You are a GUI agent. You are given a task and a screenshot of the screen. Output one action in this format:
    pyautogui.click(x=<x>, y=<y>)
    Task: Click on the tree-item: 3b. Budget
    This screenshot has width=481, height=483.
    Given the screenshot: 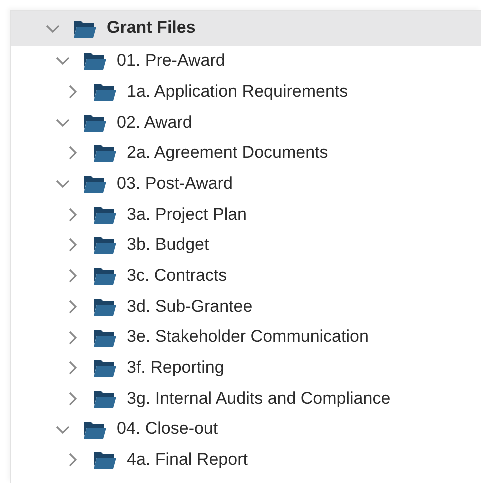 What is the action you would take?
    pyautogui.click(x=256, y=245)
    